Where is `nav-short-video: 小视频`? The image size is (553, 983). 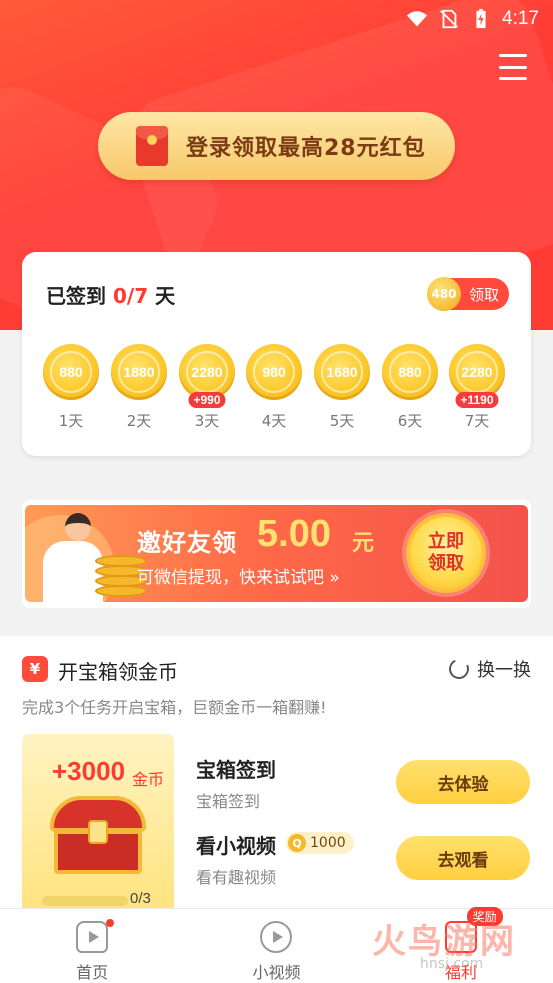
nav-short-video: 小视频 is located at coordinates (276, 946).